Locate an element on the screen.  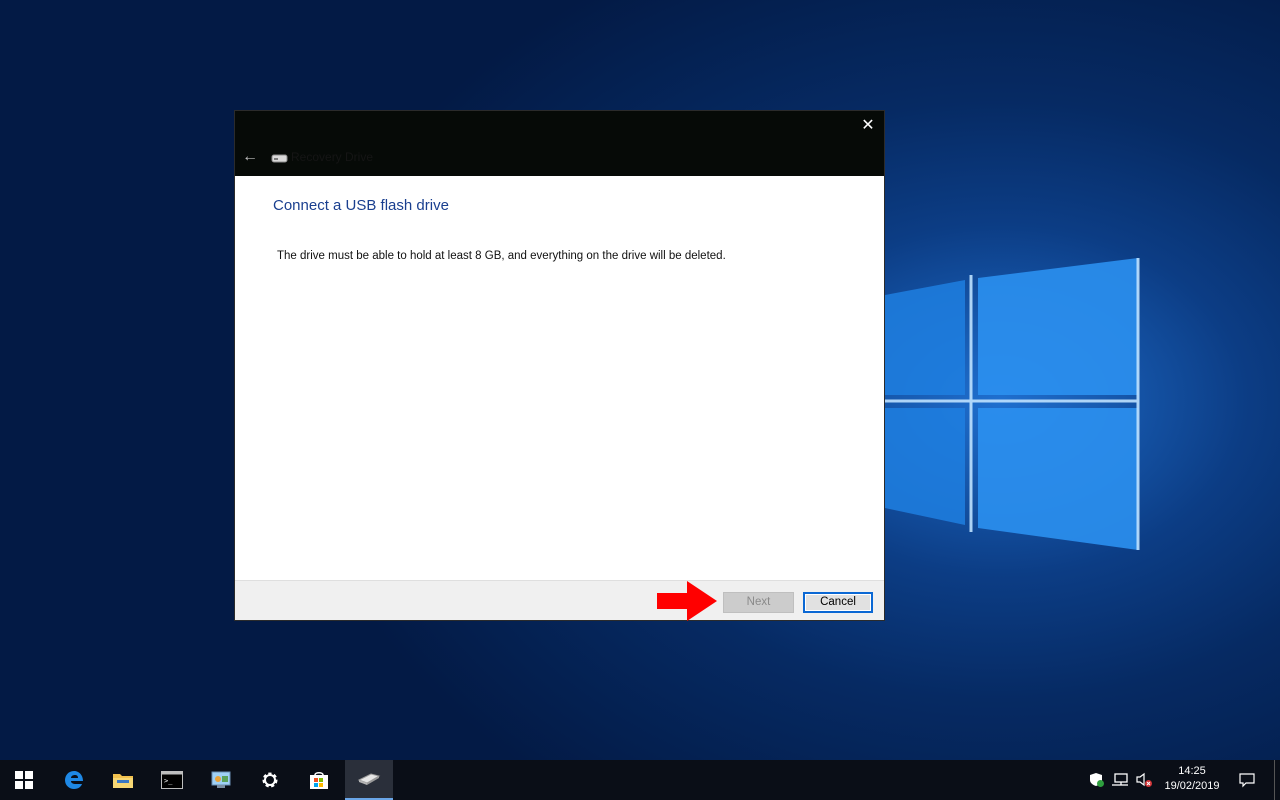
control-panel-icon is located at coordinates (221, 779).